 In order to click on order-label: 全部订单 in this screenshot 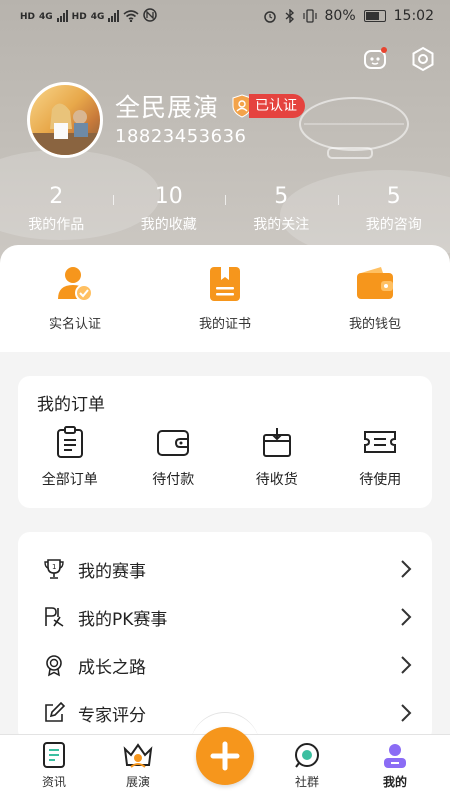, I will do `click(70, 479)`.